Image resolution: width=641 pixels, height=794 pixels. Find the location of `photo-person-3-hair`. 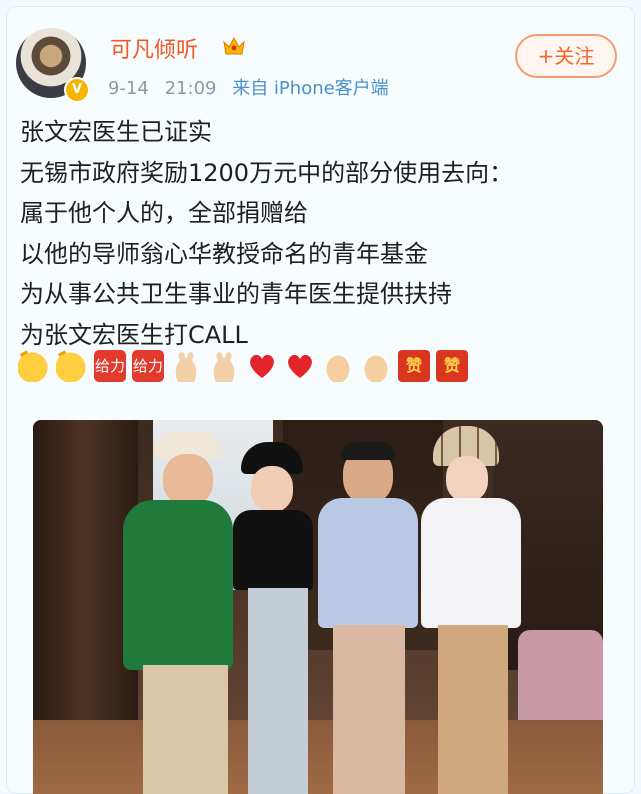

photo-person-3-hair is located at coordinates (368, 451).